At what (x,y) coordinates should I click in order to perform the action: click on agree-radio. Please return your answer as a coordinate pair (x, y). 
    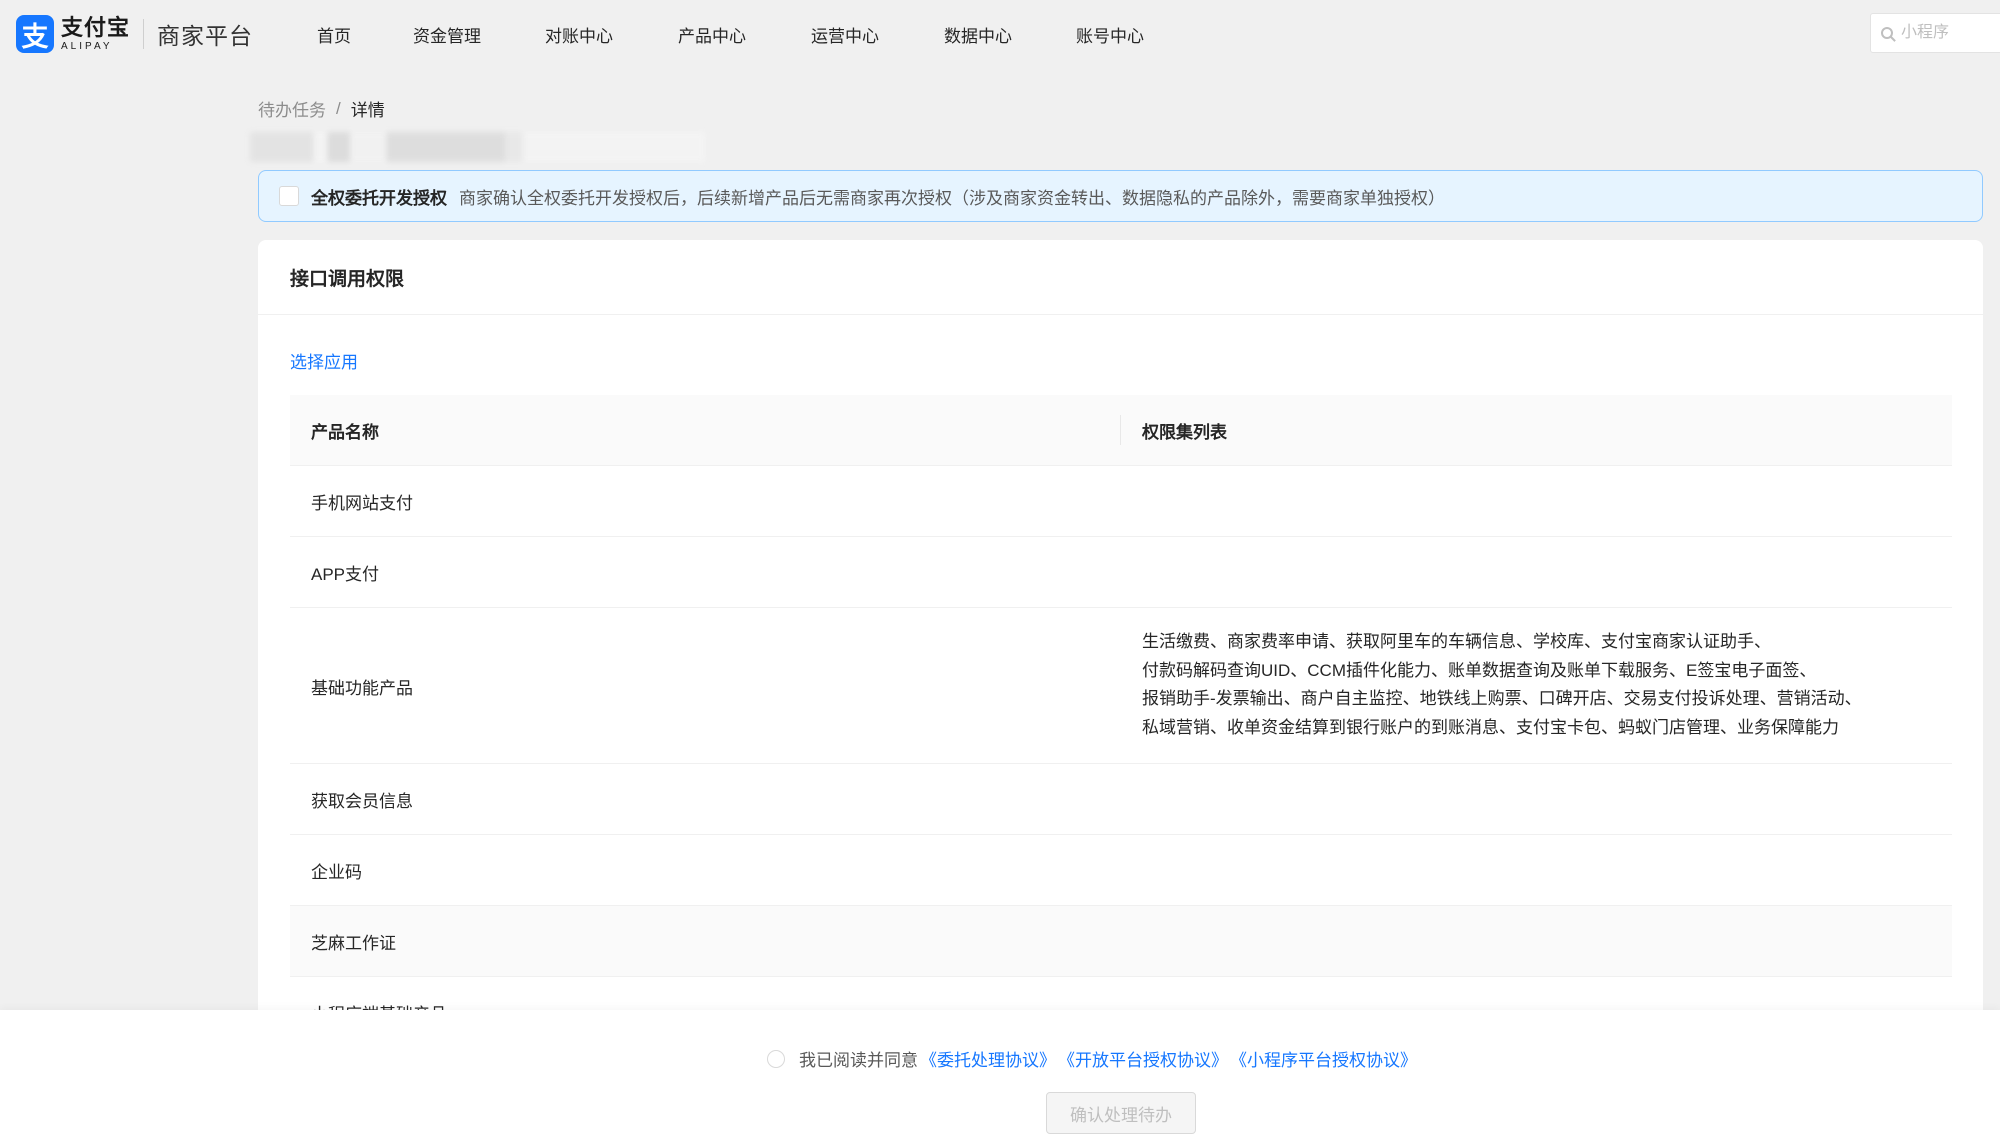
    Looking at the image, I should click on (776, 1058).